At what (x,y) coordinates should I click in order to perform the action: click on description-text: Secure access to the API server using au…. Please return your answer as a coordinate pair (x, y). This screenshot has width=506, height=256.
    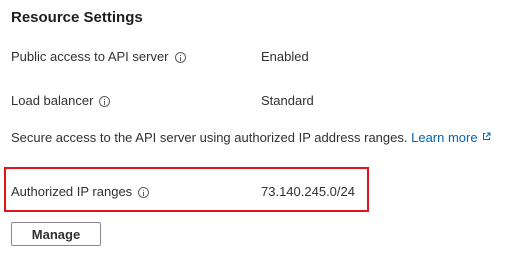
    Looking at the image, I should click on (209, 137).